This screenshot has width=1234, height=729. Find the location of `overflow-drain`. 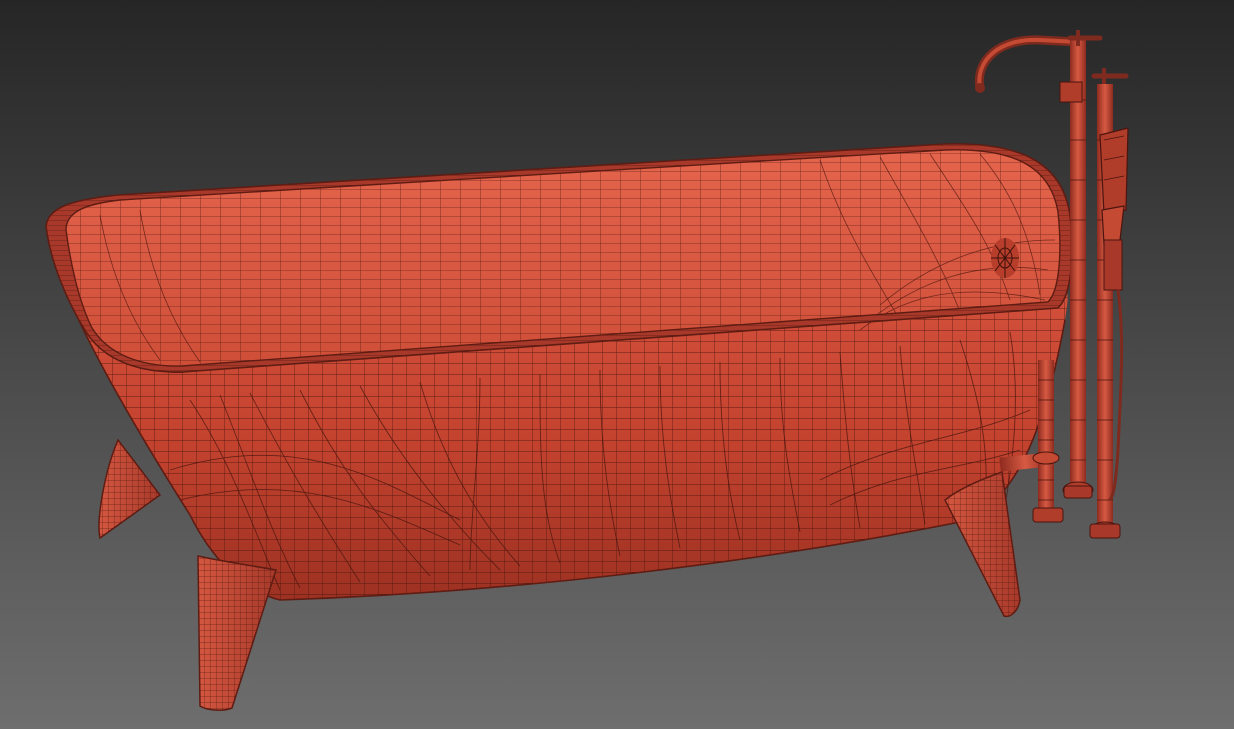

overflow-drain is located at coordinates (1005, 258).